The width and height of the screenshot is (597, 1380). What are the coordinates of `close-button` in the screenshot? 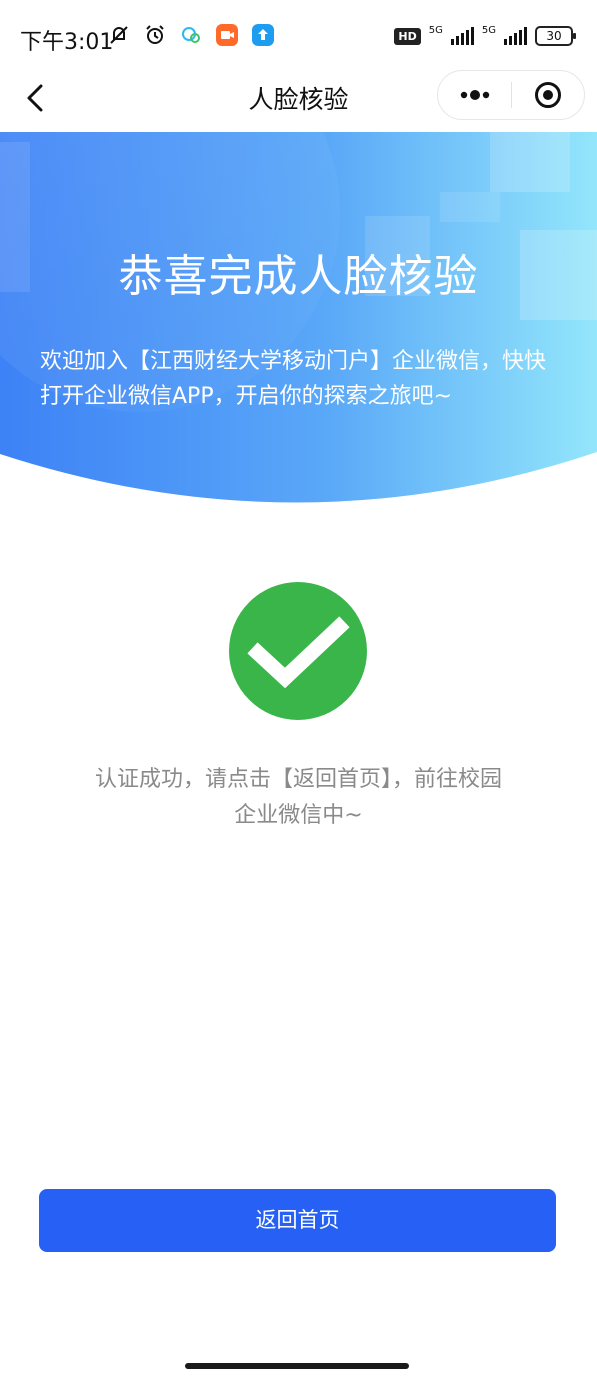 It's located at (548, 95).